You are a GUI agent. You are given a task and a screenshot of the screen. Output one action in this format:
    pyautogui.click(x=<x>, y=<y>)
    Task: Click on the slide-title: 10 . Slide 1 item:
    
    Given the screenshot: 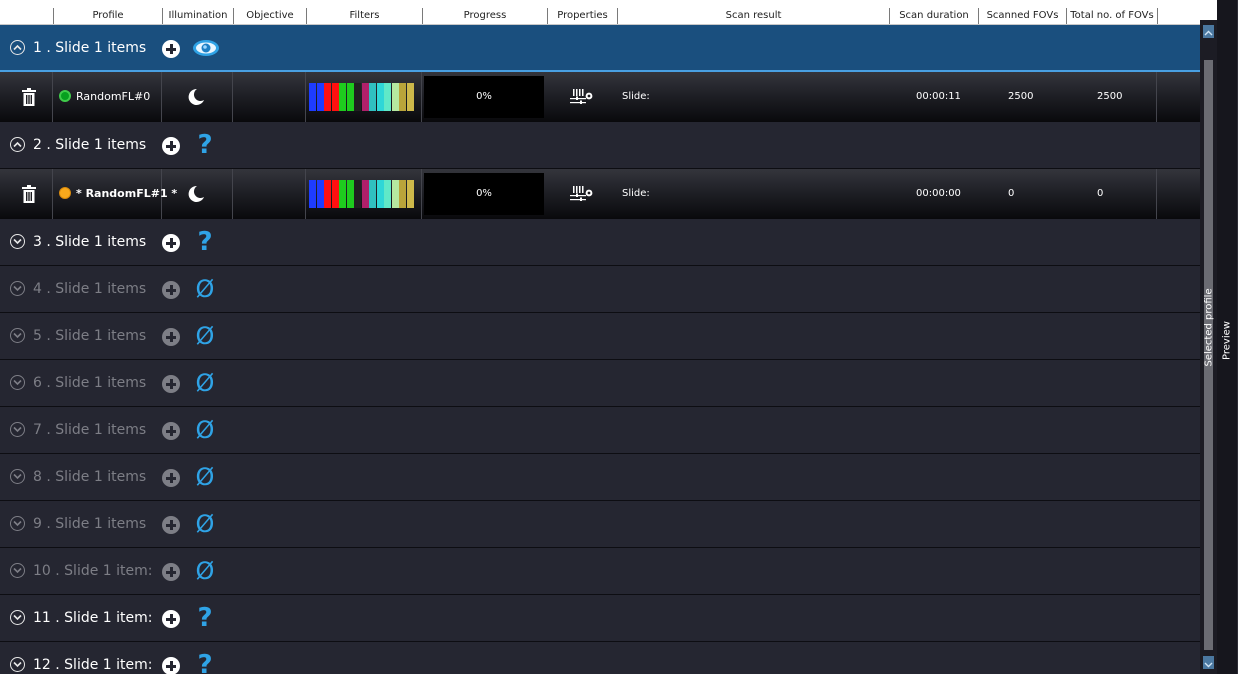 What is the action you would take?
    pyautogui.click(x=93, y=571)
    